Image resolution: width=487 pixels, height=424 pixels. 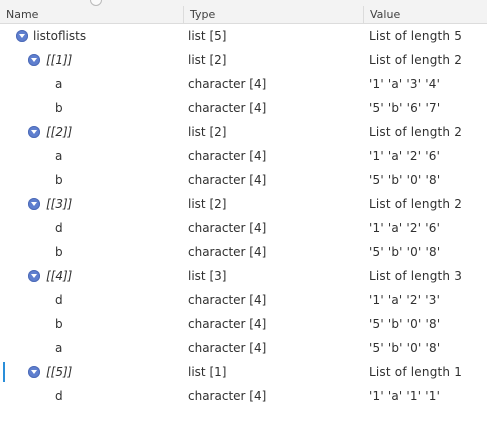 I want to click on tree-row: d character [4] '1' 'a' '1' '1', so click(x=243, y=396).